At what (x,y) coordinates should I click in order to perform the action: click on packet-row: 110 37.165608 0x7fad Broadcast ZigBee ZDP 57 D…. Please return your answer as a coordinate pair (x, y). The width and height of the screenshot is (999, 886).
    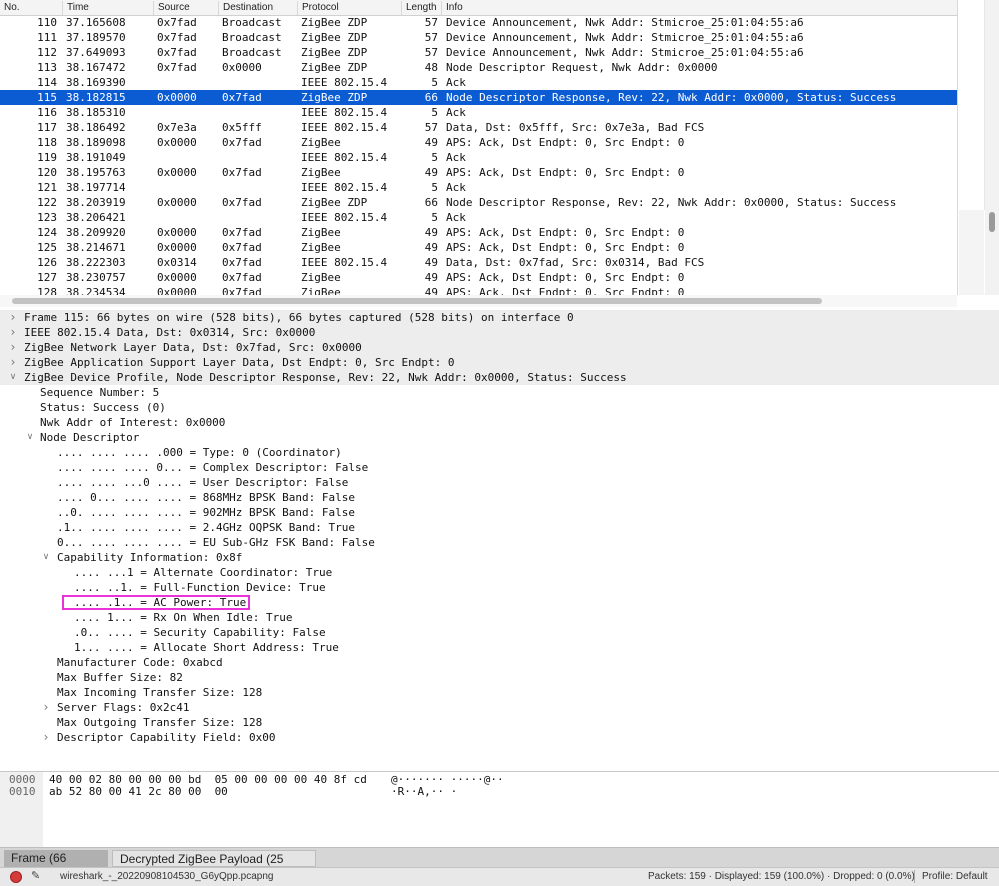
    Looking at the image, I should click on (478, 22).